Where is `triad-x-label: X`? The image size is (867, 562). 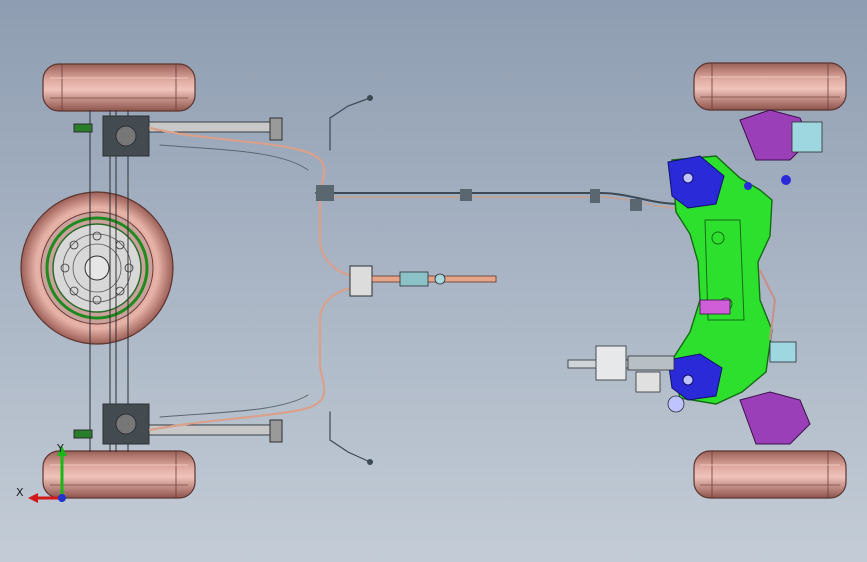 triad-x-label: X is located at coordinates (20, 492).